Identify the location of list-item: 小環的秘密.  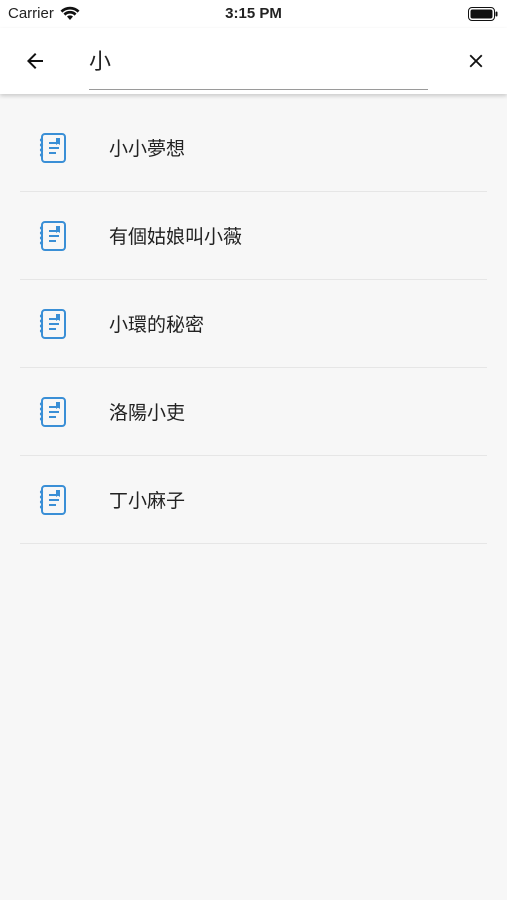
(253, 324).